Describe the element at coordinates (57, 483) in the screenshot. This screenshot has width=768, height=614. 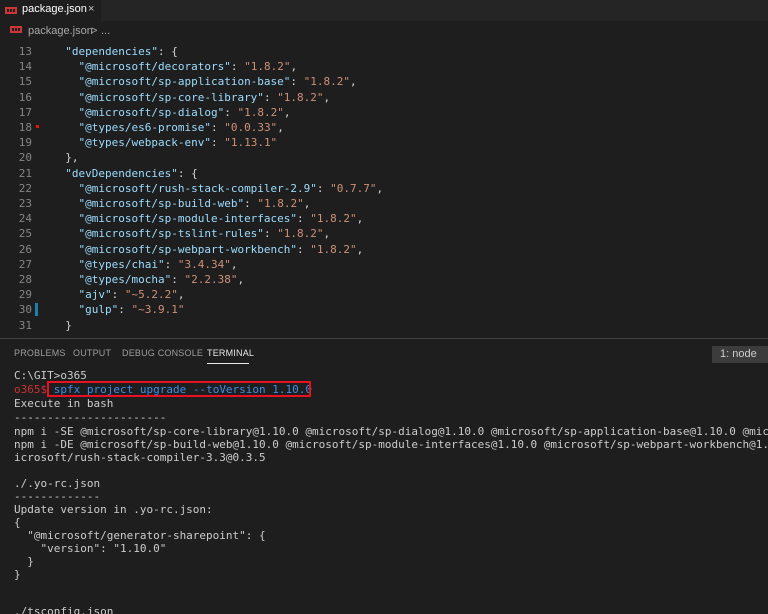
I see `terminal-line: ./.yo-rc.json` at that location.